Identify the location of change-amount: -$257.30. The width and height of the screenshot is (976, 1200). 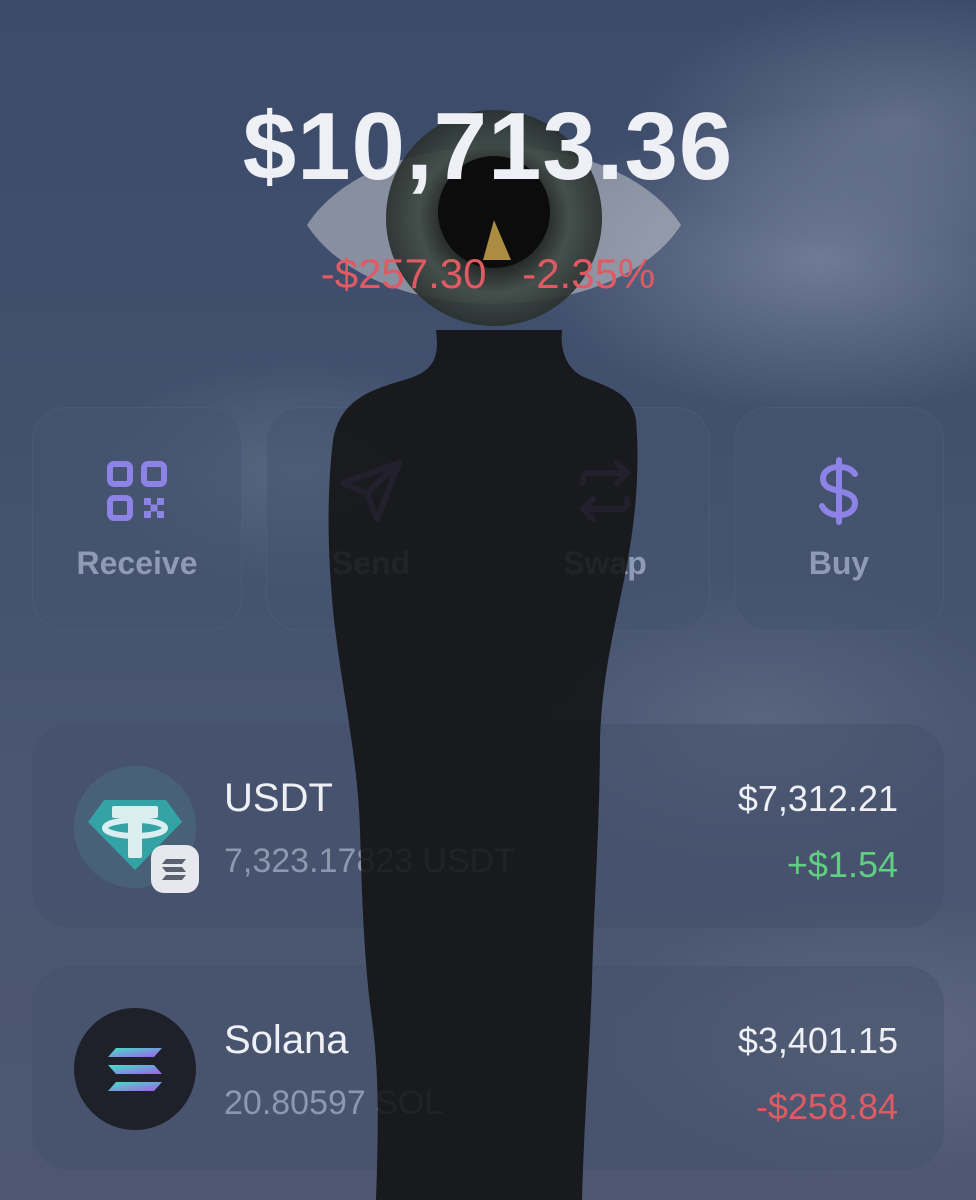
(403, 273).